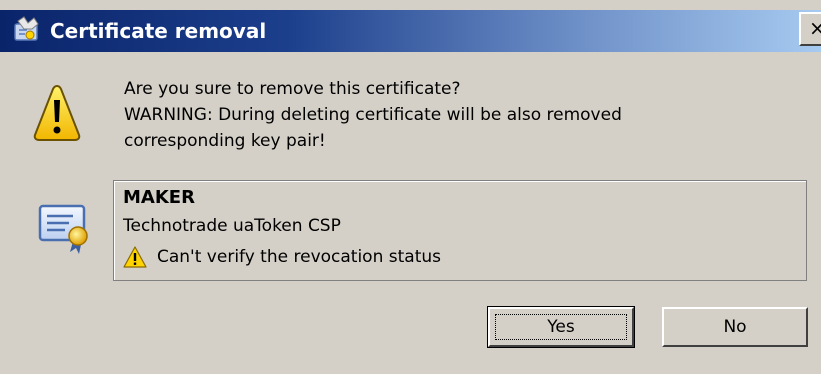  Describe the element at coordinates (410, 31) in the screenshot. I see `title-bar: Certificate removal ×` at that location.